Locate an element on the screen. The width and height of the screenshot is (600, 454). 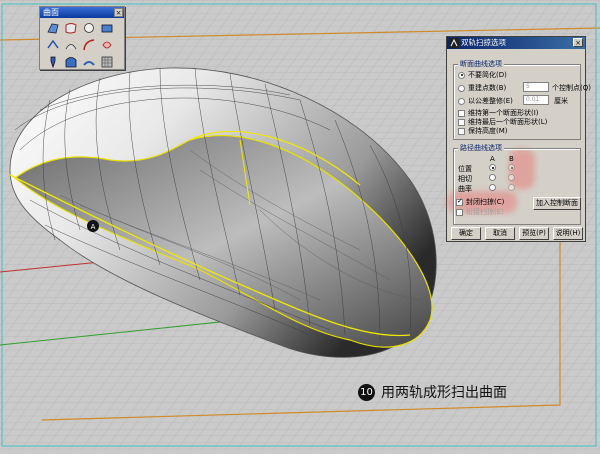
step-caption: 10 用两轨成形扫出曲面 is located at coordinates (432, 392).